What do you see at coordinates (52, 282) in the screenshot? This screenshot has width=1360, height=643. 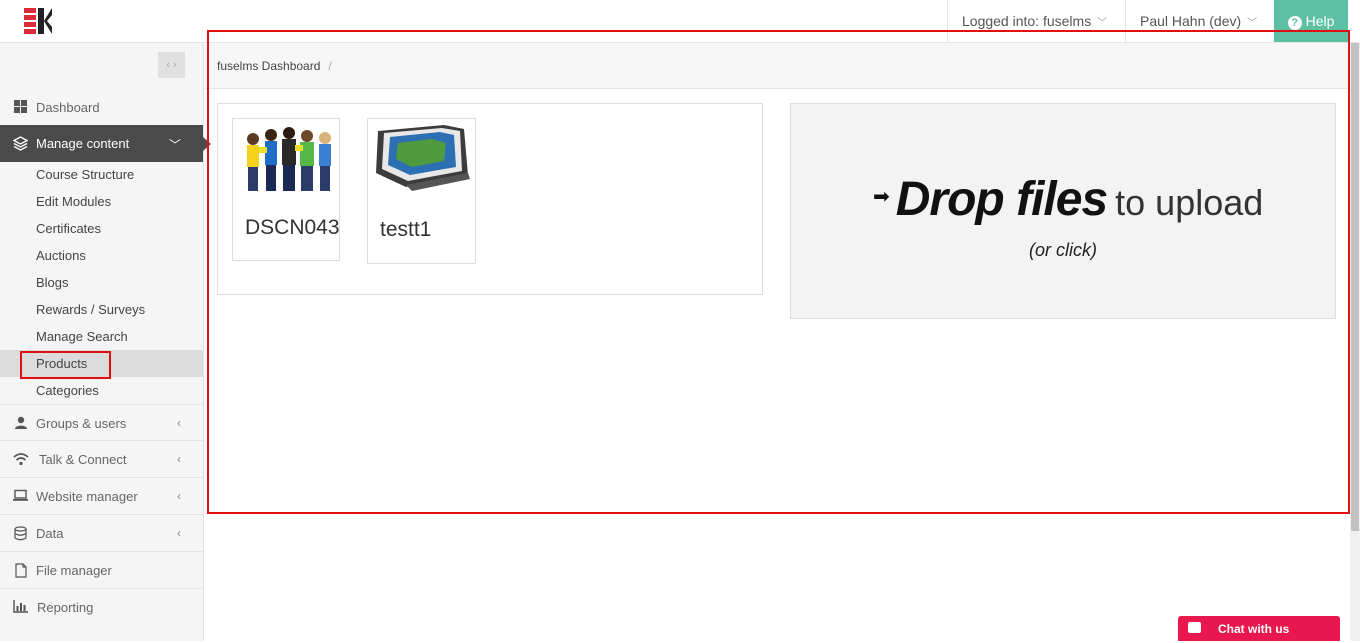 I see `subnav-label: Blogs` at bounding box center [52, 282].